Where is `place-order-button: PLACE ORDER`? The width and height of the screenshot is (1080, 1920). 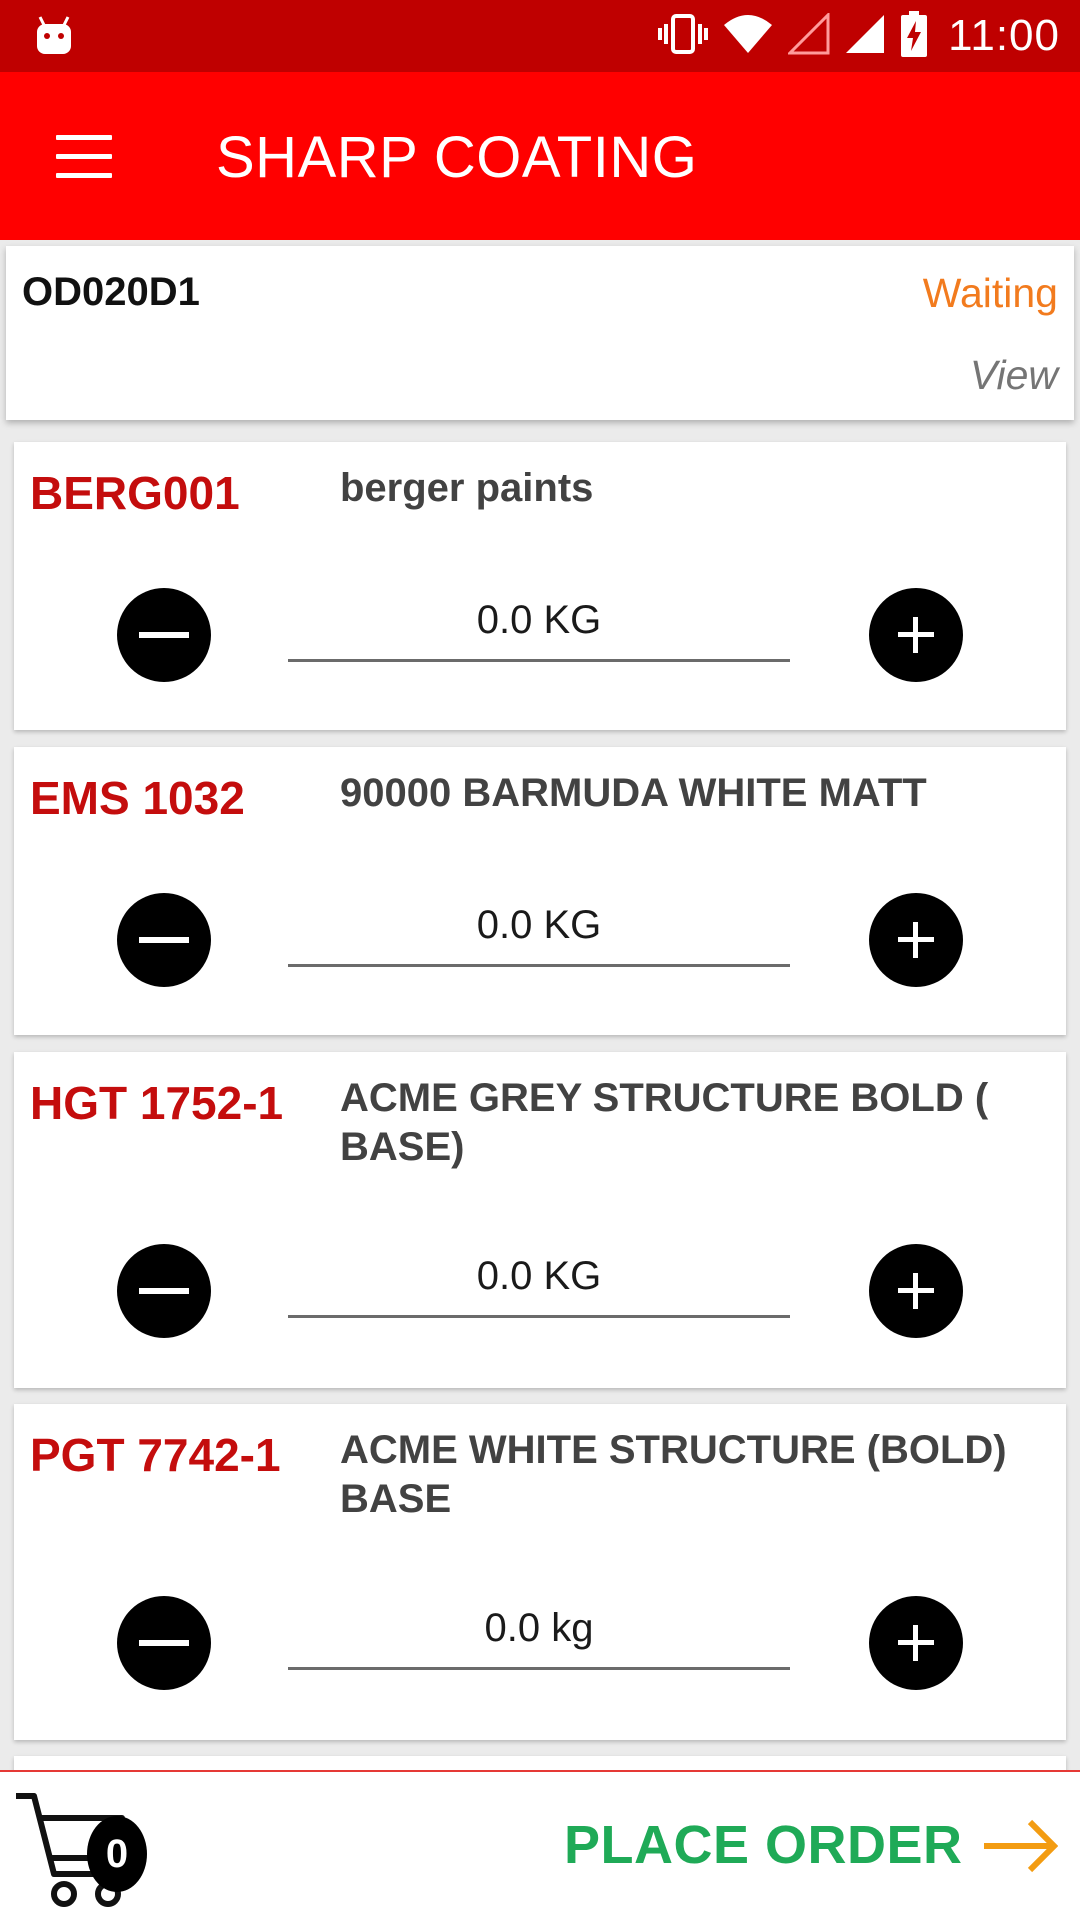
place-order-button: PLACE ORDER is located at coordinates (763, 1845).